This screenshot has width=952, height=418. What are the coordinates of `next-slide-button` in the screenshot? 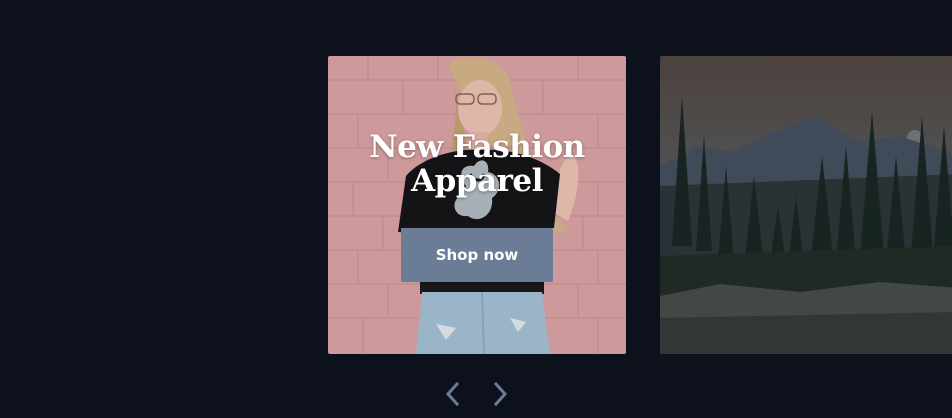 It's located at (501, 394).